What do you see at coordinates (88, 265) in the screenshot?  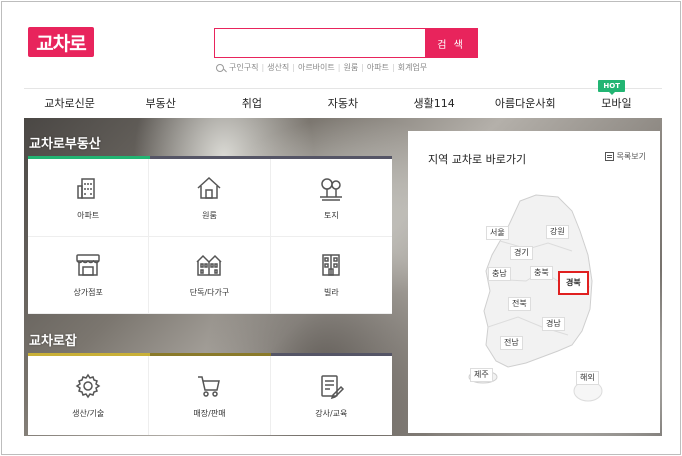 I see `store-icon` at bounding box center [88, 265].